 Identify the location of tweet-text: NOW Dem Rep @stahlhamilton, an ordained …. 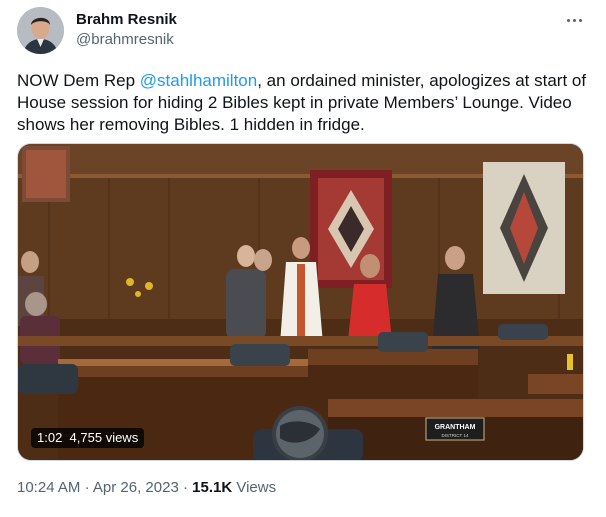
(304, 103).